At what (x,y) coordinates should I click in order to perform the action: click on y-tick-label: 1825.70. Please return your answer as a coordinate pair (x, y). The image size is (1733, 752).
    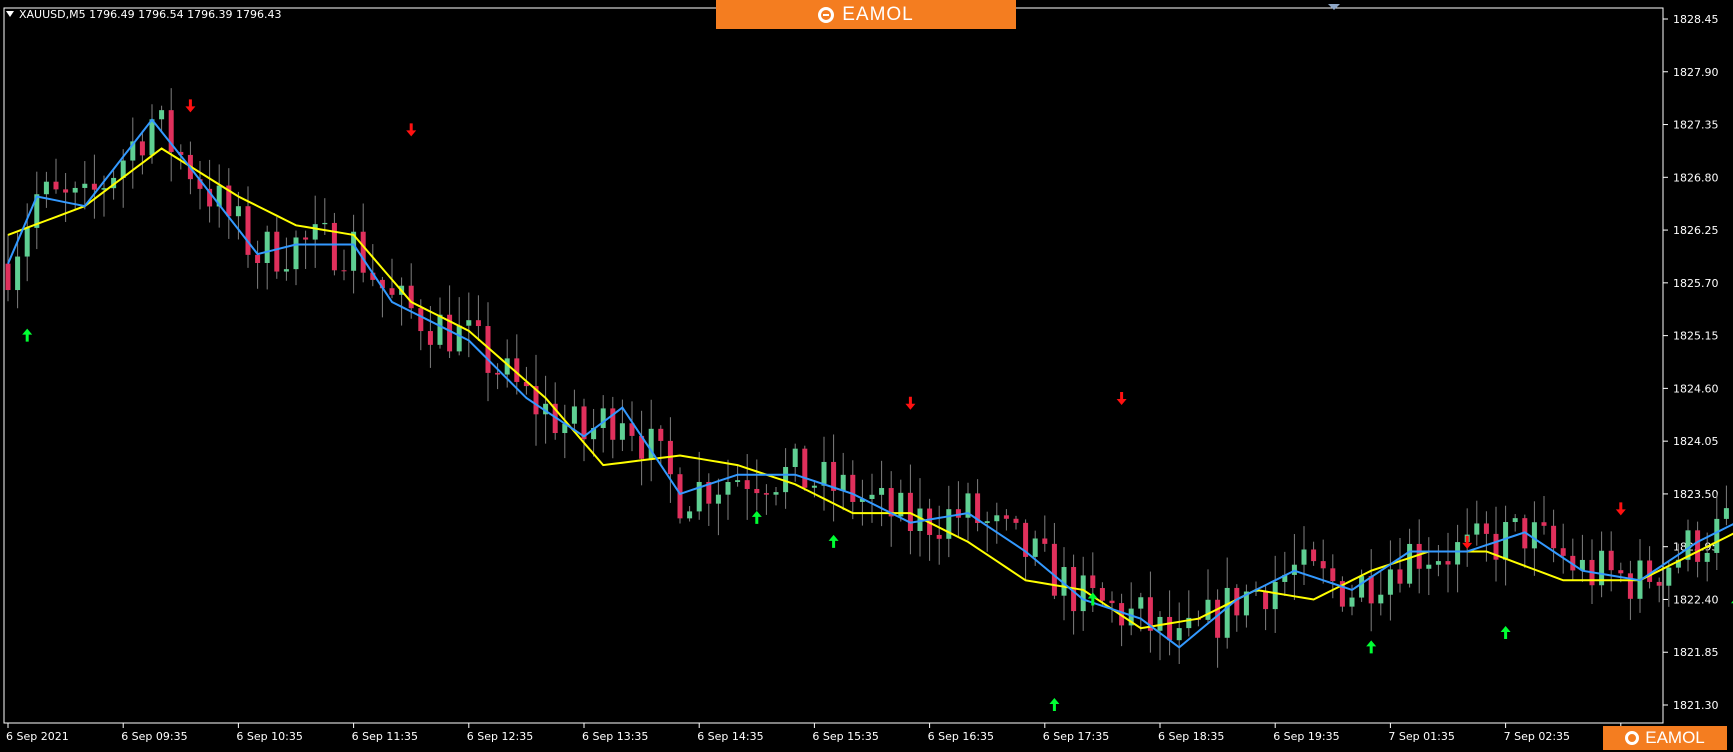
    Looking at the image, I should click on (1696, 283).